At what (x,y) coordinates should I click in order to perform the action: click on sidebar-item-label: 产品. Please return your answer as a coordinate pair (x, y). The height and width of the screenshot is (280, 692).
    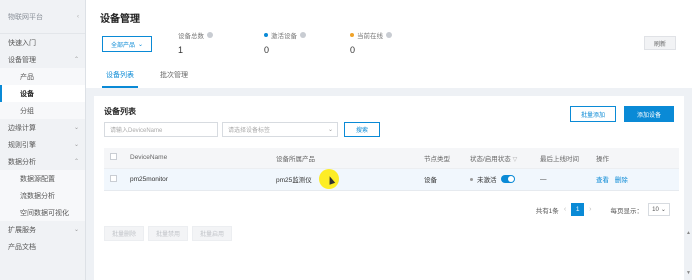
    Looking at the image, I should click on (27, 77).